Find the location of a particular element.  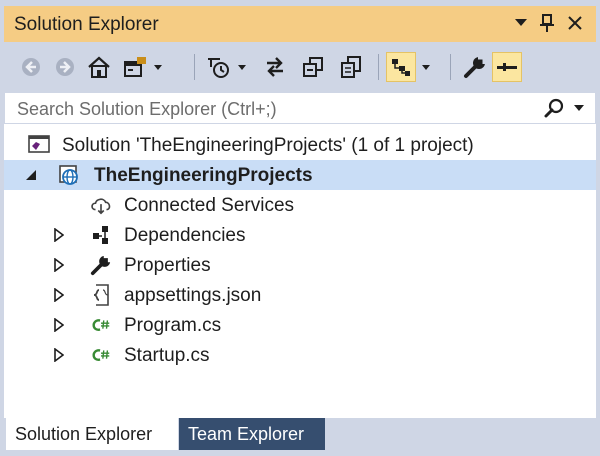

tree-item-program-cs: Program.cs is located at coordinates (300, 325).